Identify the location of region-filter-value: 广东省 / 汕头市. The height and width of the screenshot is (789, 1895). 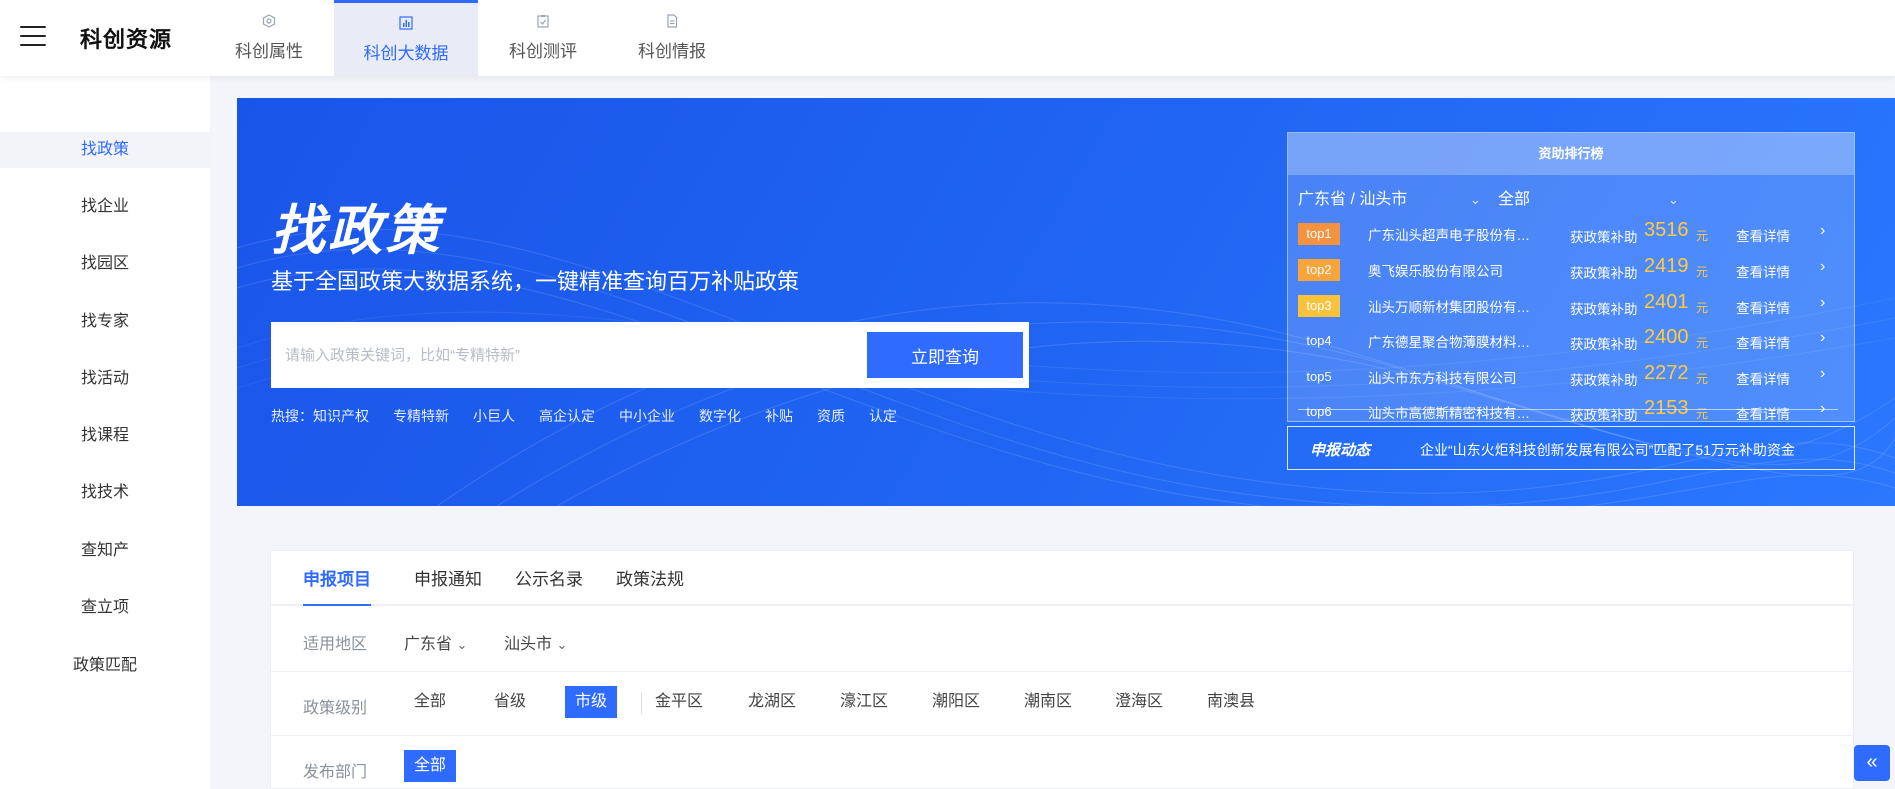
(1353, 199).